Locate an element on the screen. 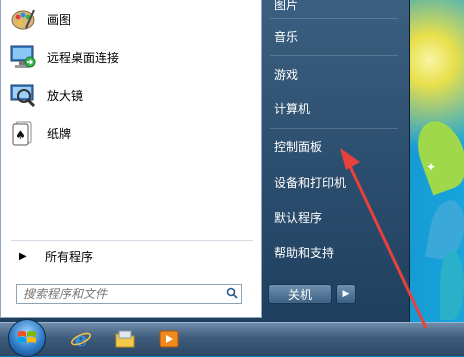 The width and height of the screenshot is (464, 357). windows-logo-icon is located at coordinates (27, 337).